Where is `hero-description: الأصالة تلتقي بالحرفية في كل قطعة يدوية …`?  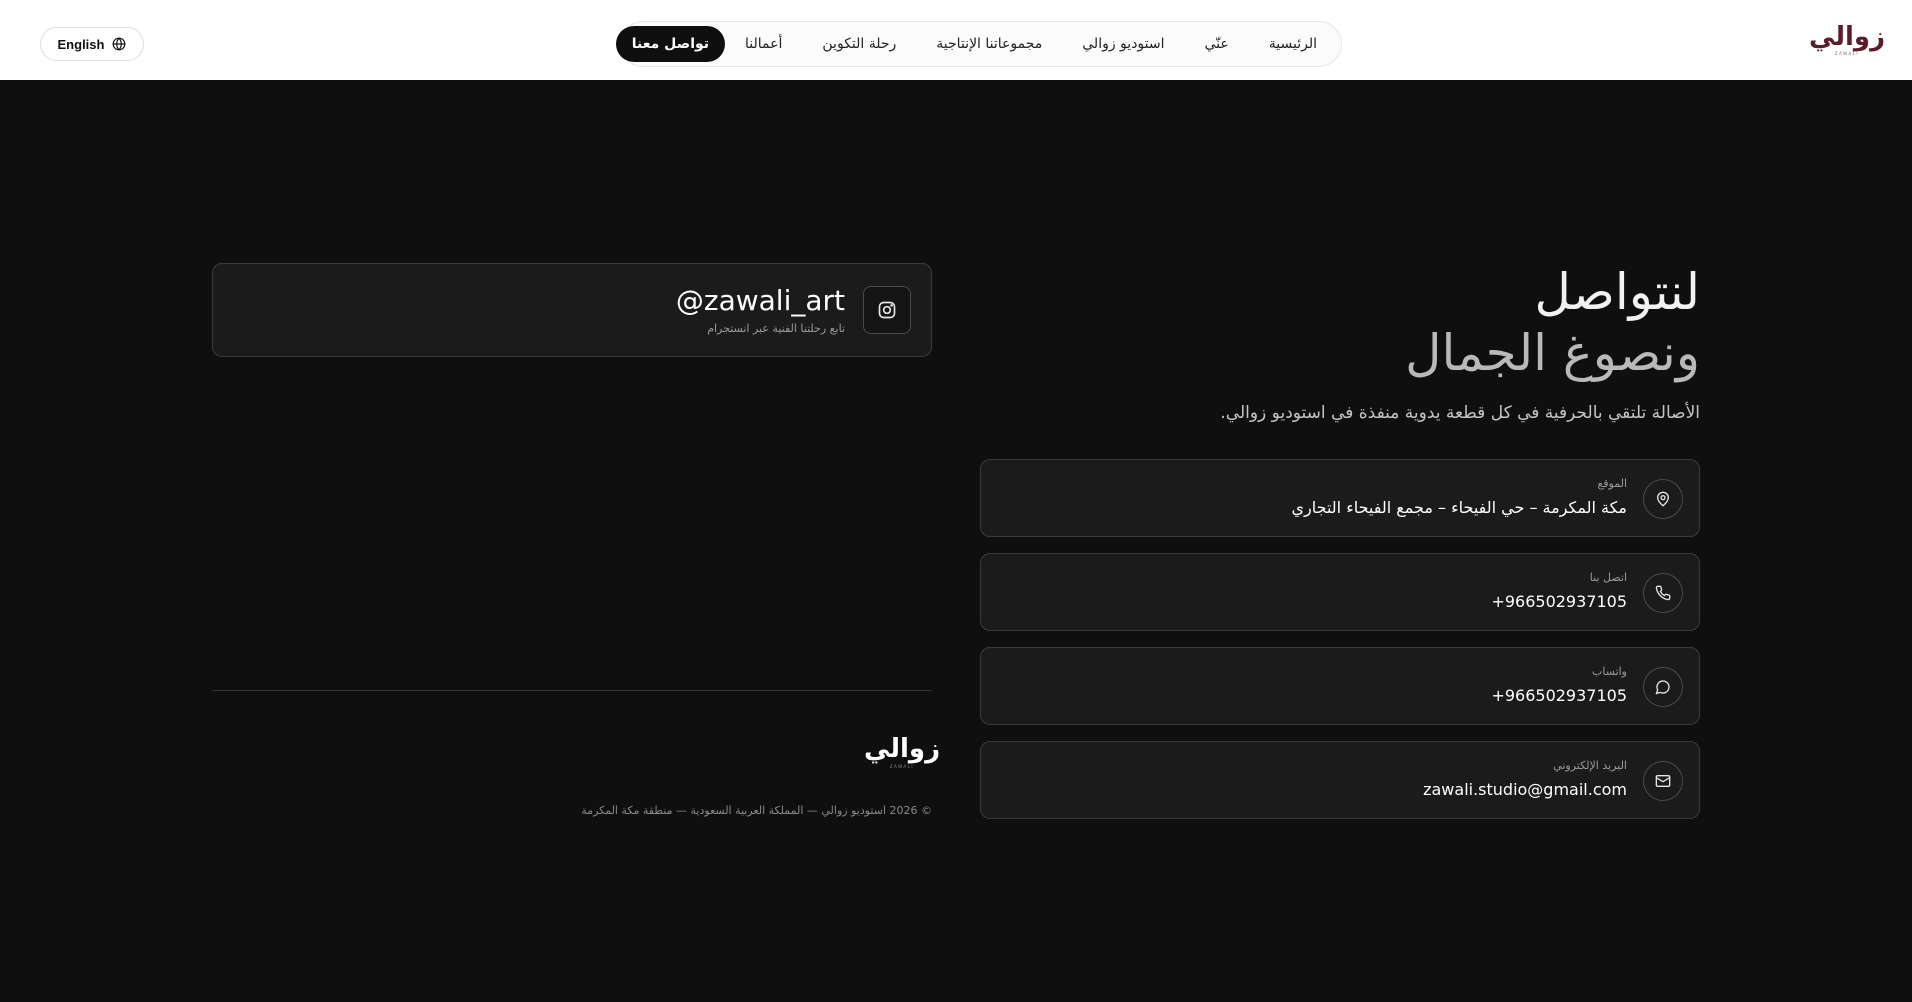 hero-description: الأصالة تلتقي بالحرفية في كل قطعة يدوية … is located at coordinates (1460, 413).